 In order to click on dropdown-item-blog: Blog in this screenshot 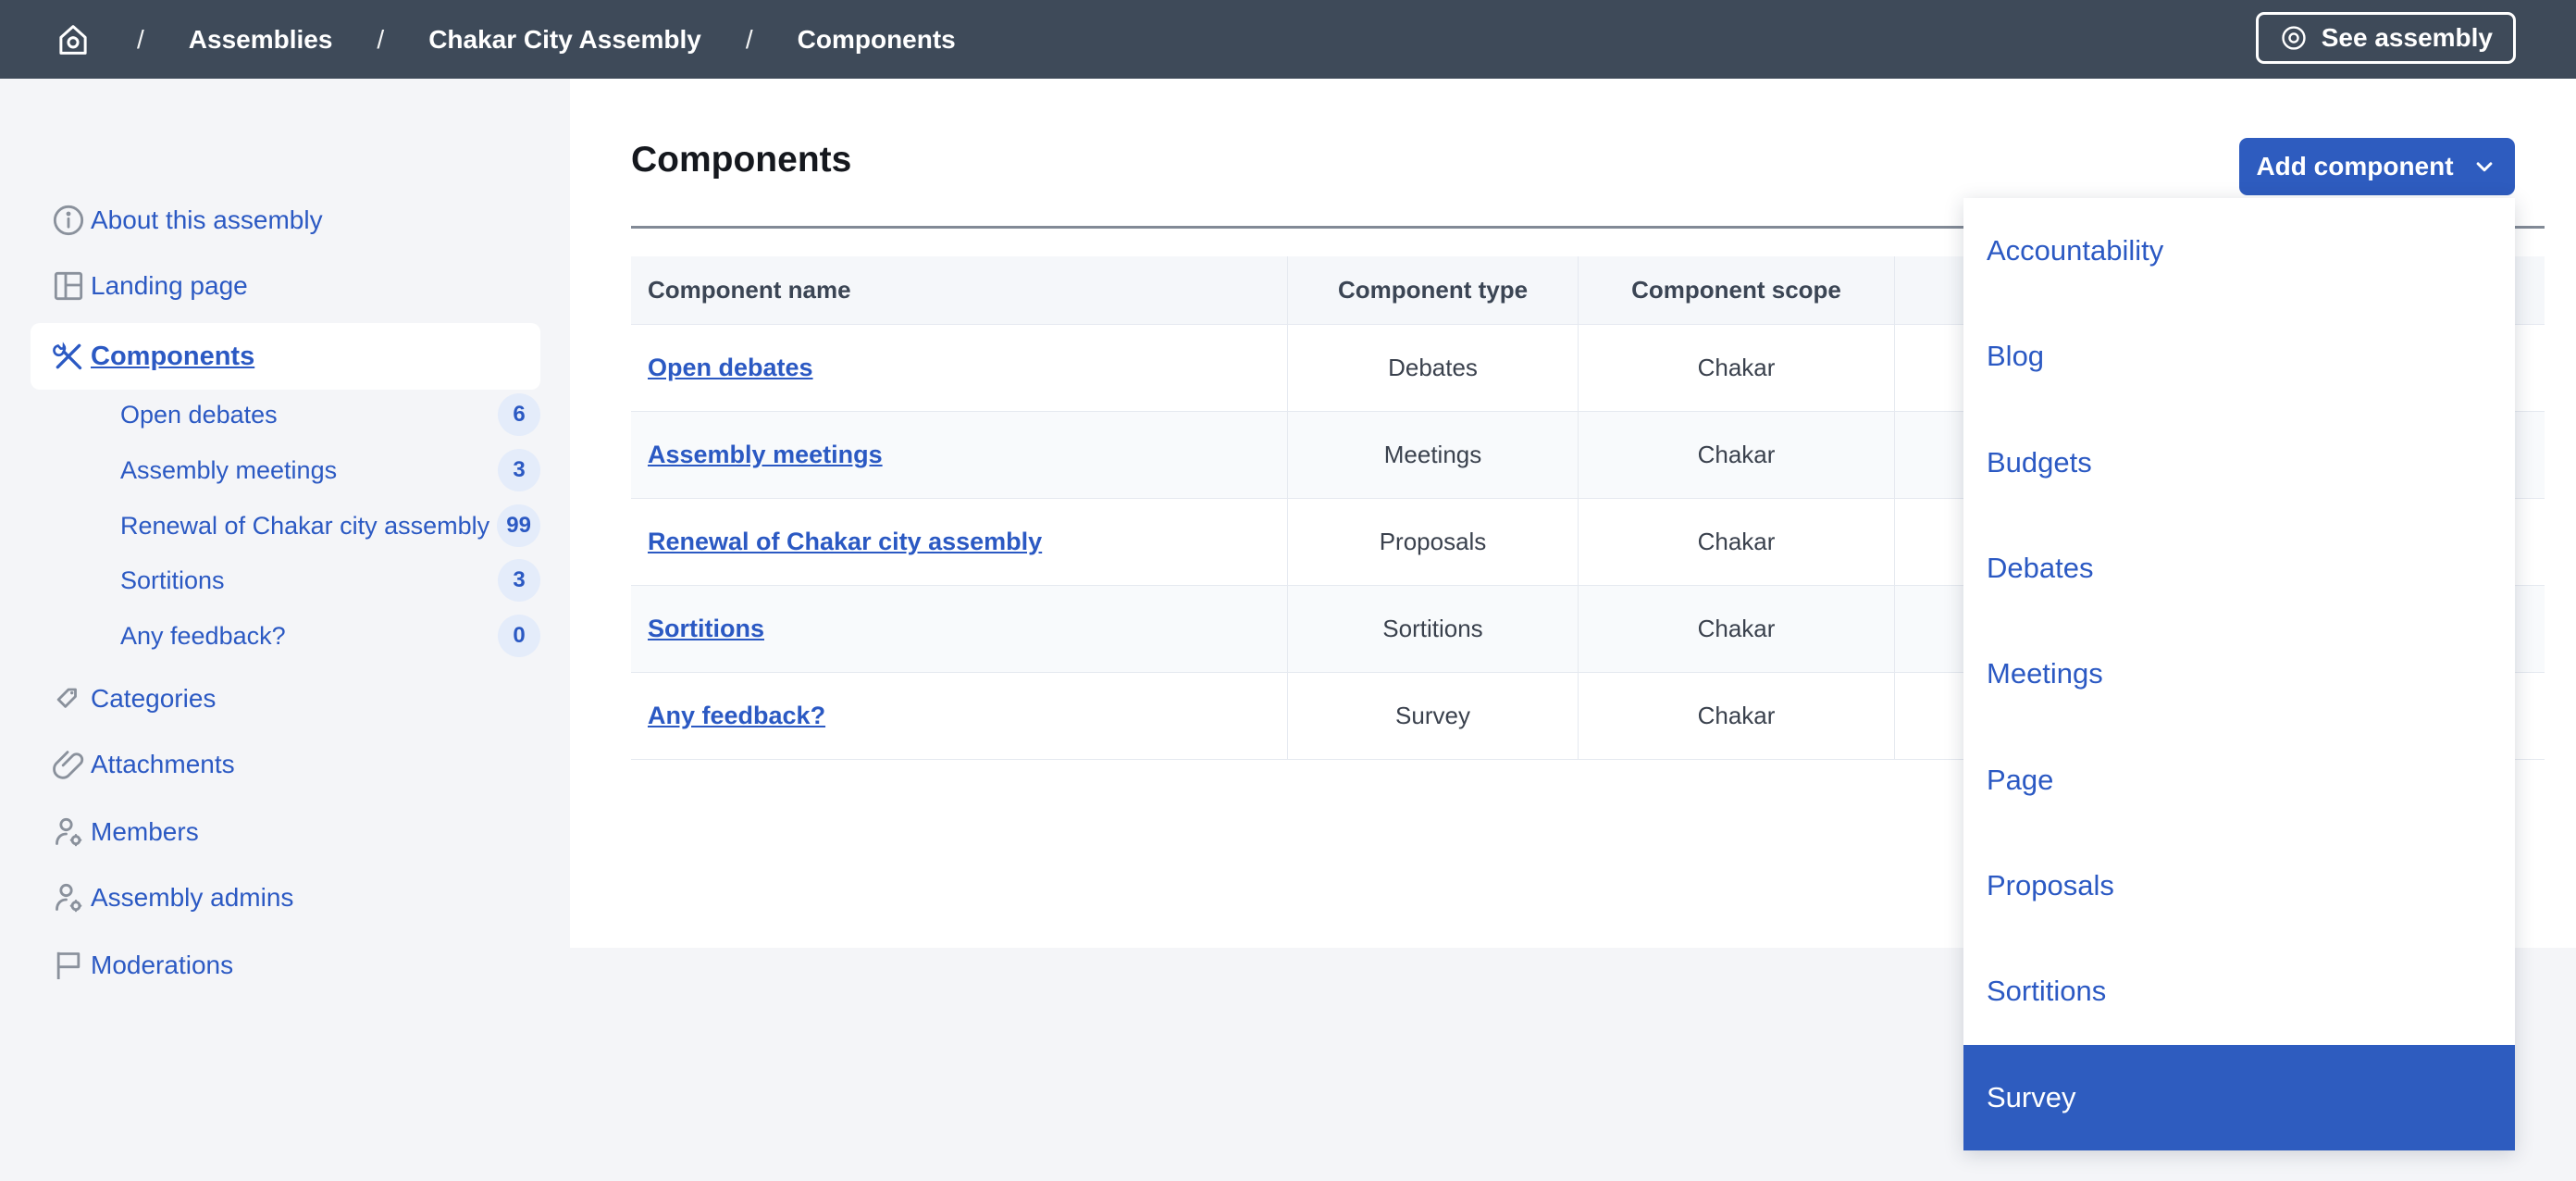, I will do `click(2239, 357)`.